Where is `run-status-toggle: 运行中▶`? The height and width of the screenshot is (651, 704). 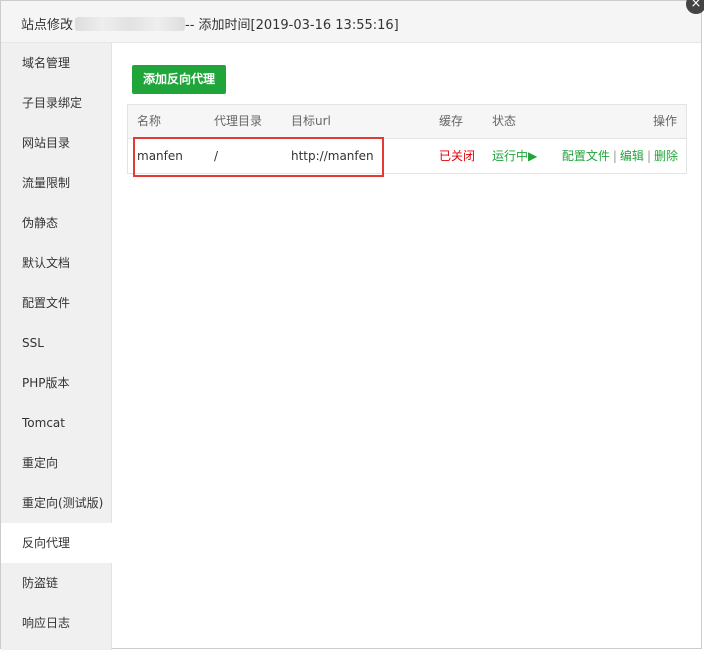
run-status-toggle: 运行中▶ is located at coordinates (514, 156).